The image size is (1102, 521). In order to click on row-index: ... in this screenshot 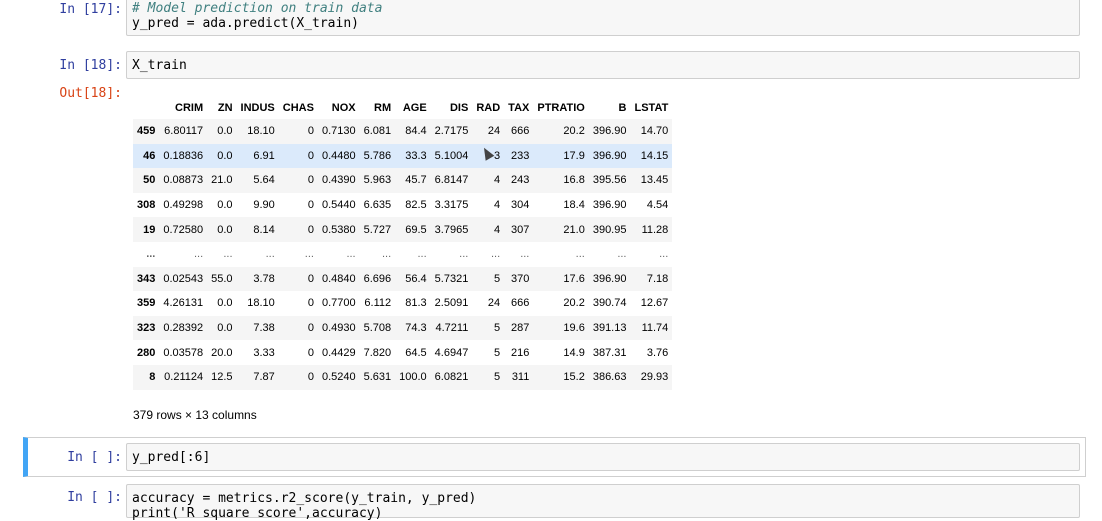, I will do `click(151, 254)`.